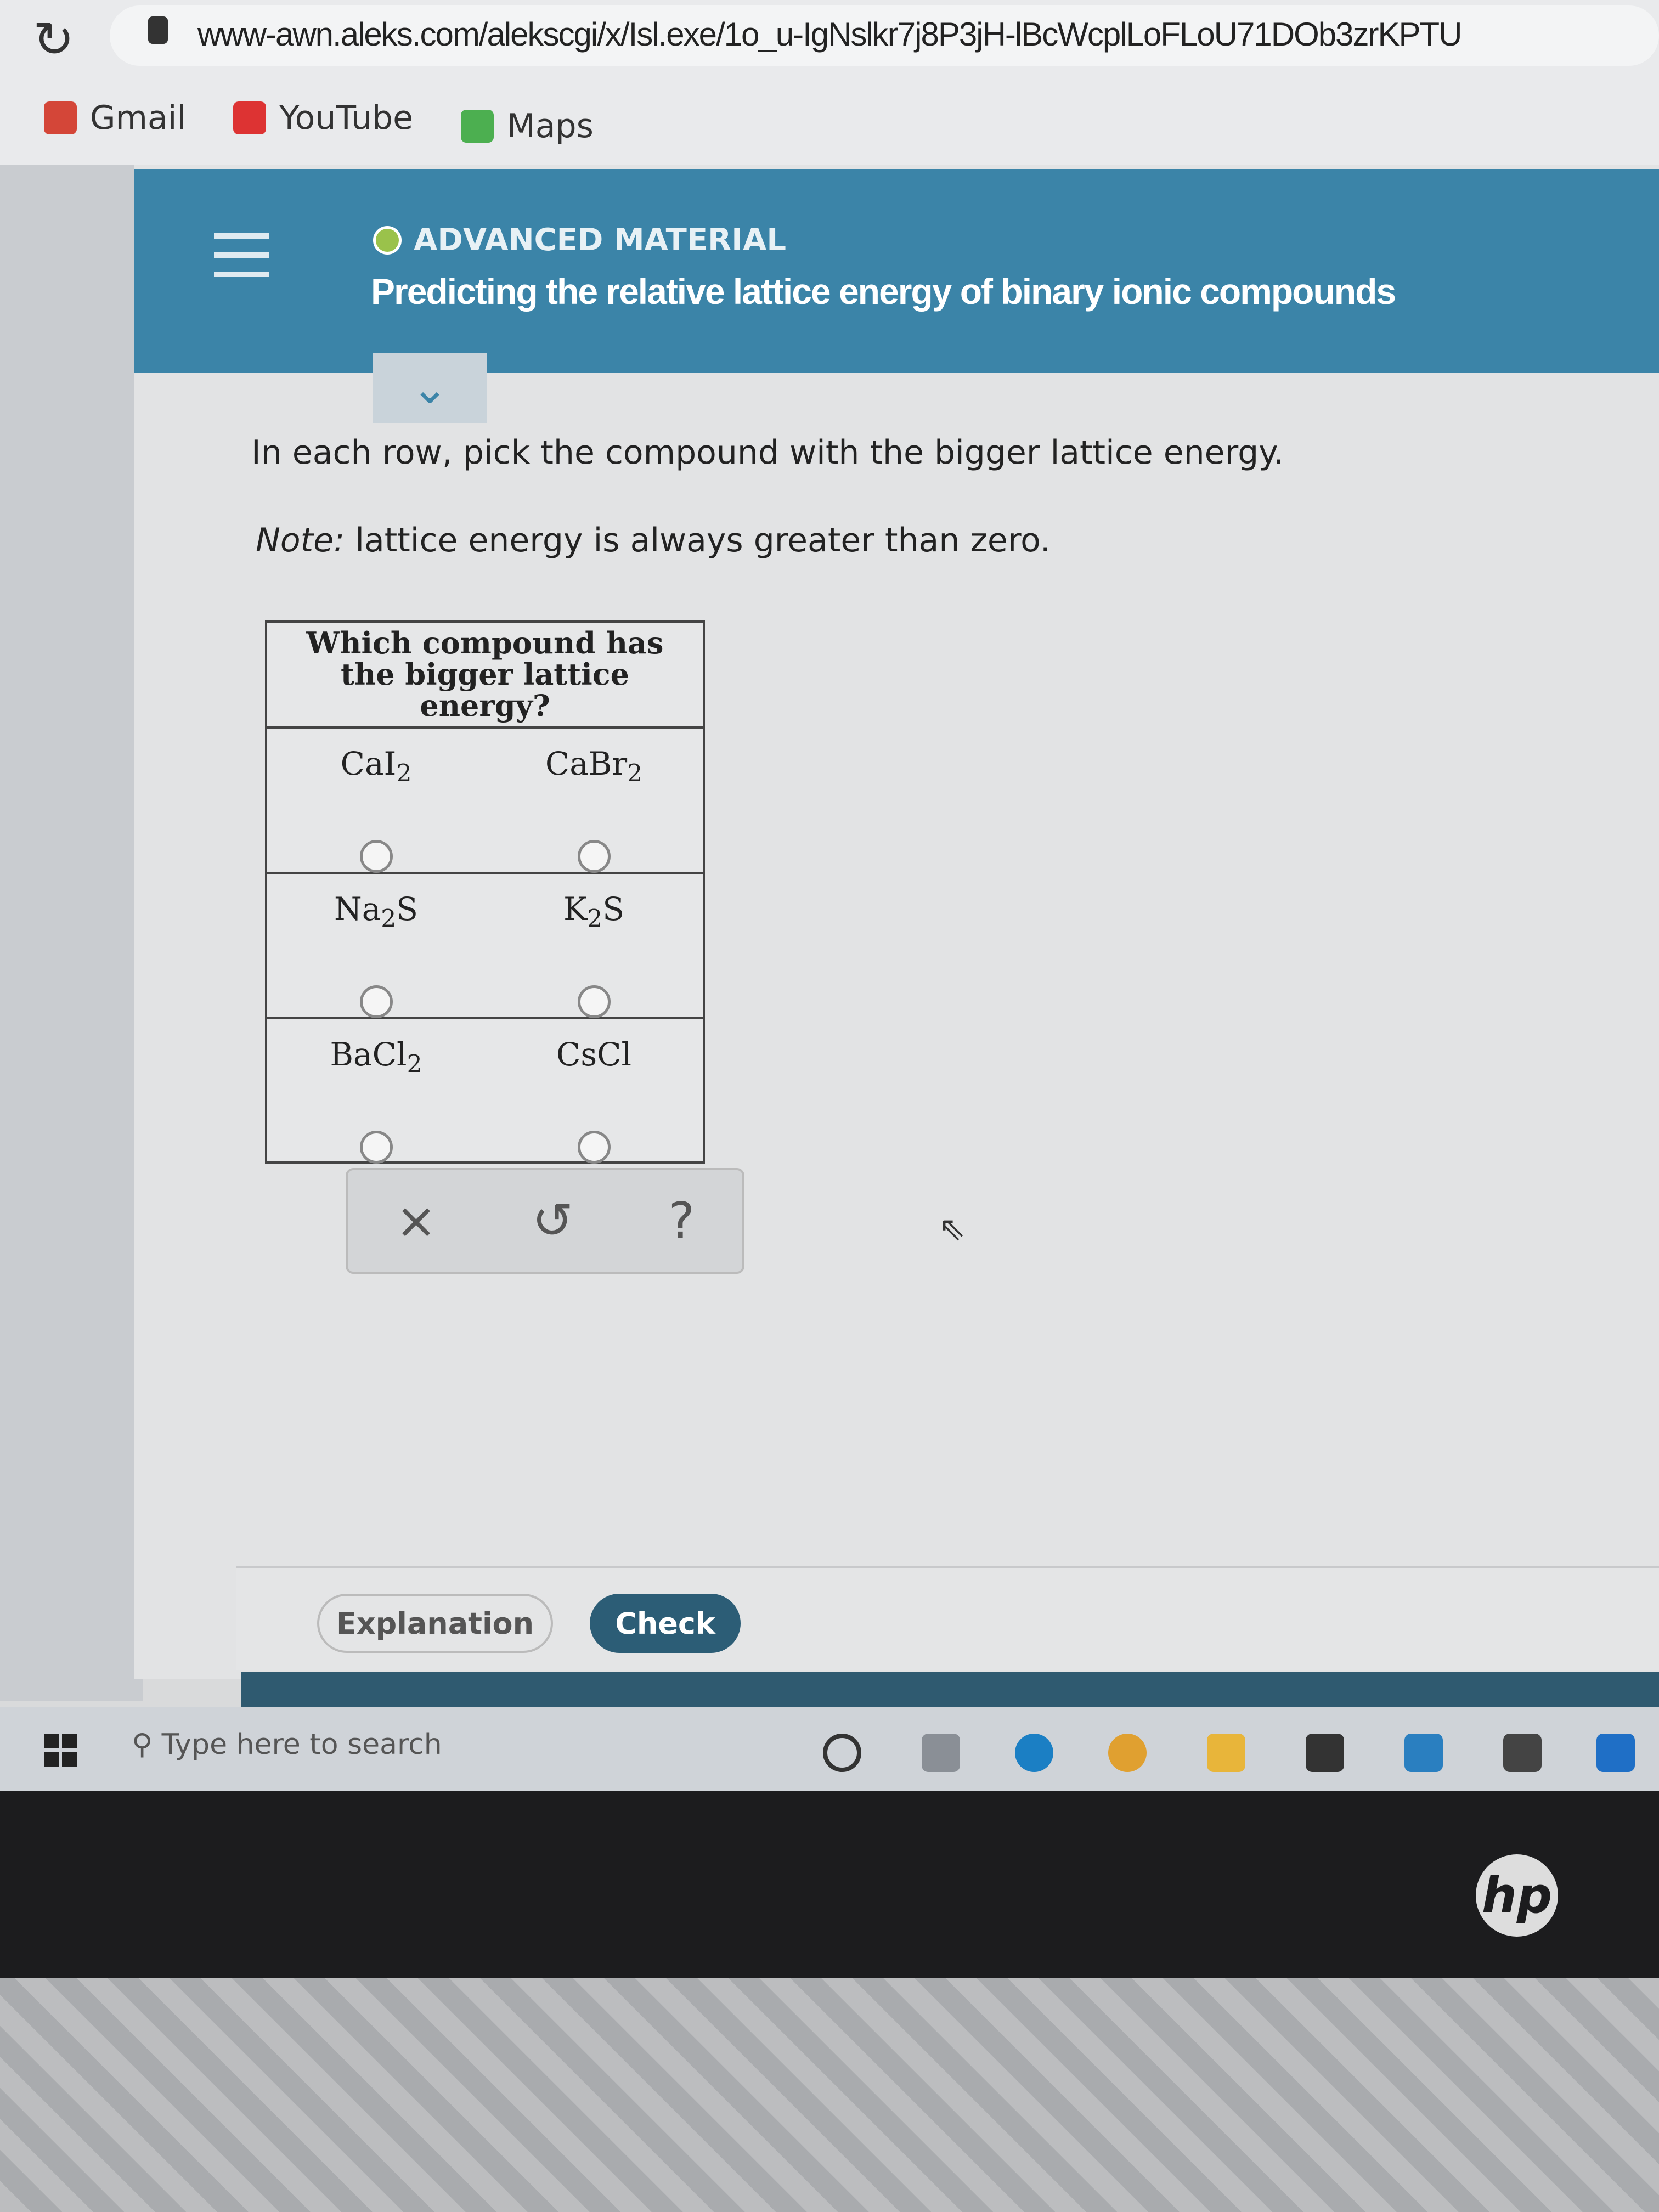 The height and width of the screenshot is (2212, 1659). What do you see at coordinates (594, 766) in the screenshot?
I see `compound-label: CaBr2` at bounding box center [594, 766].